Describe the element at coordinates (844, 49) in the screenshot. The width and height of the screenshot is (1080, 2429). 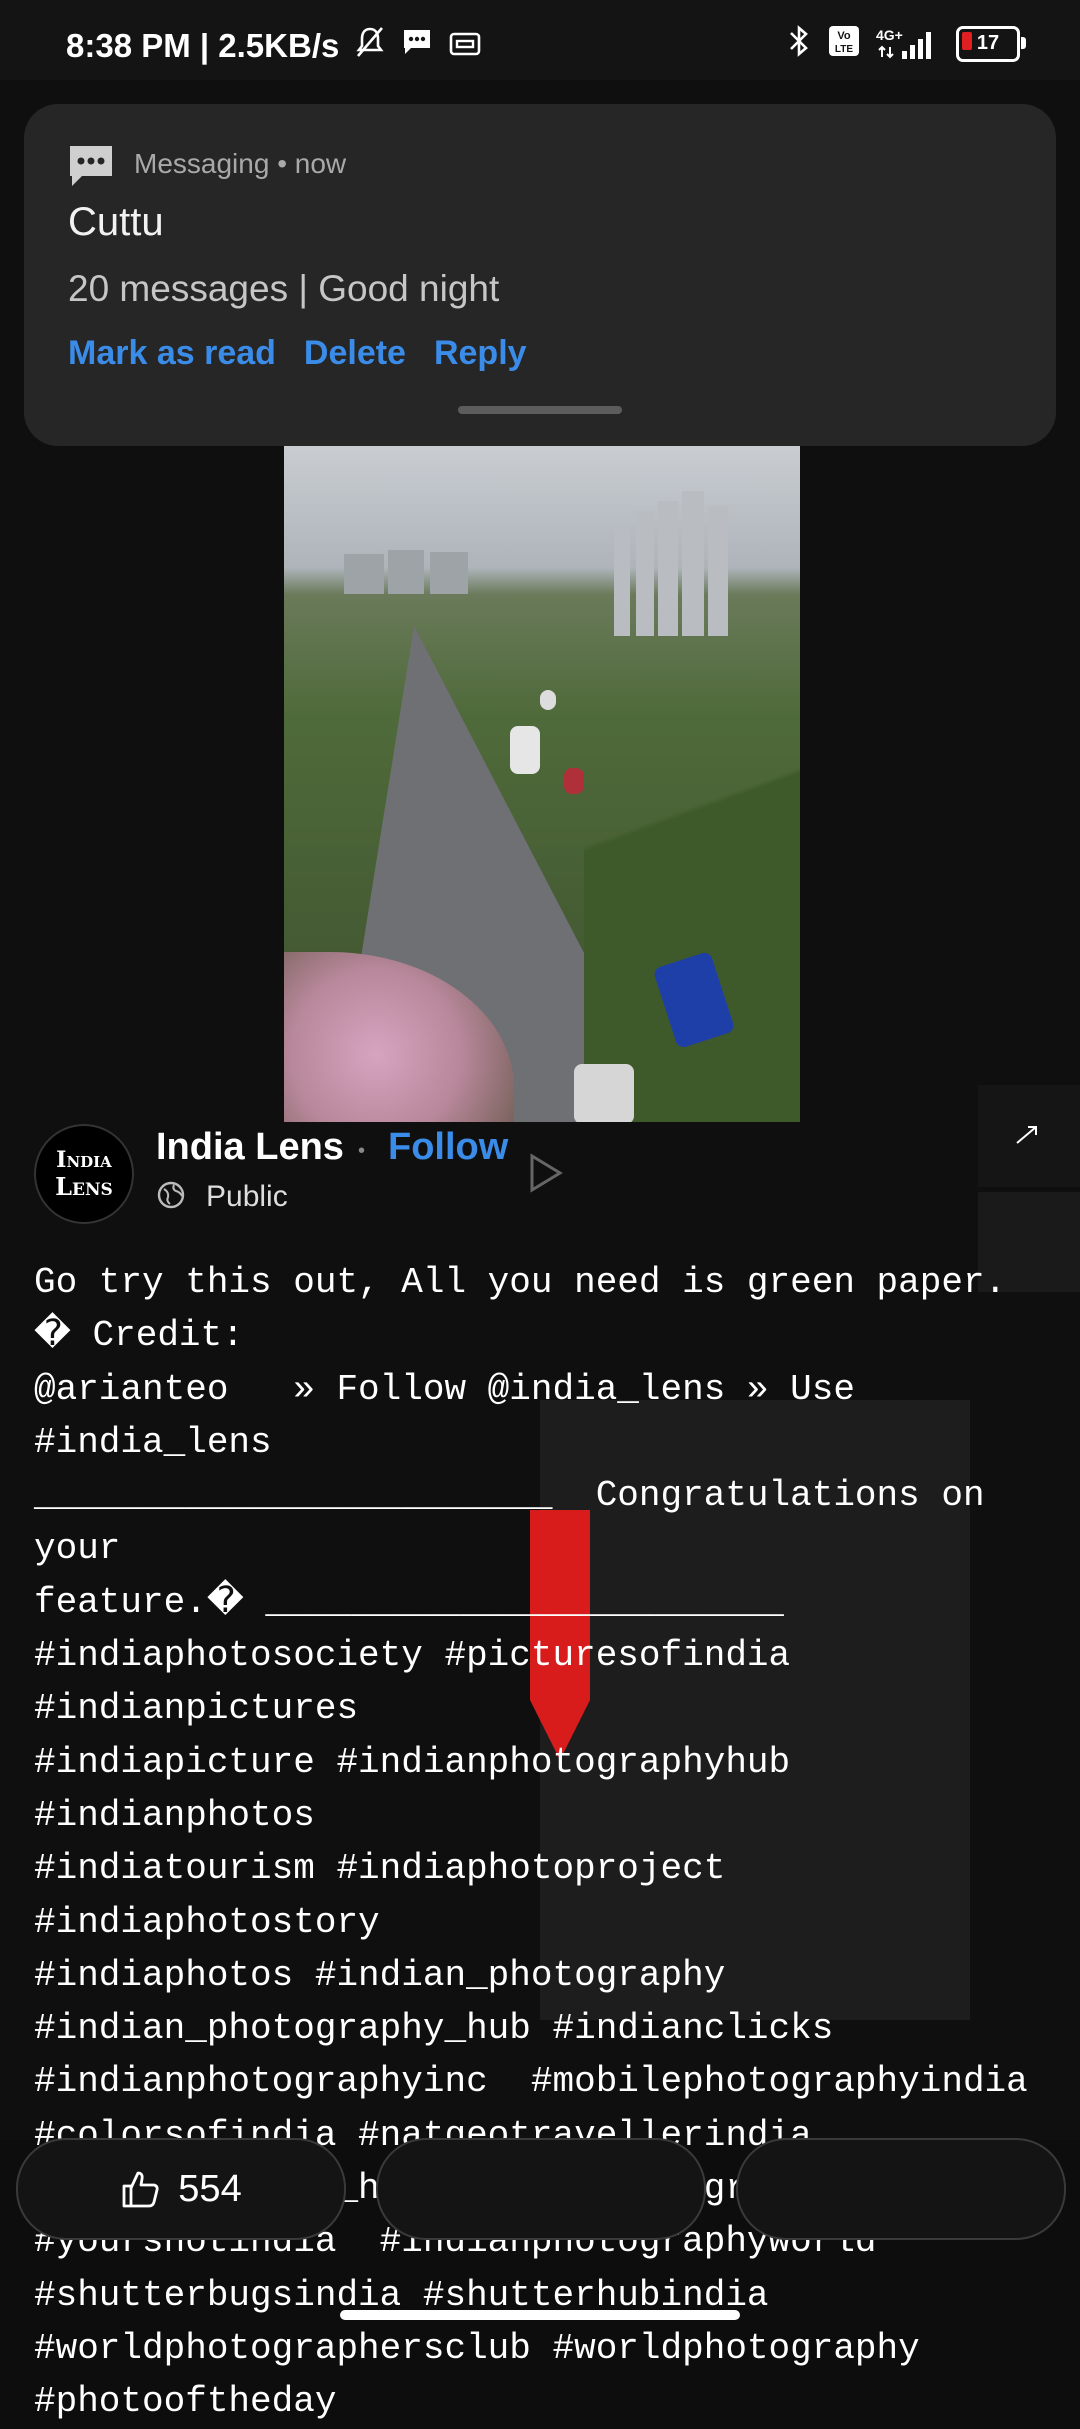
I see `svg-text: LTE` at that location.